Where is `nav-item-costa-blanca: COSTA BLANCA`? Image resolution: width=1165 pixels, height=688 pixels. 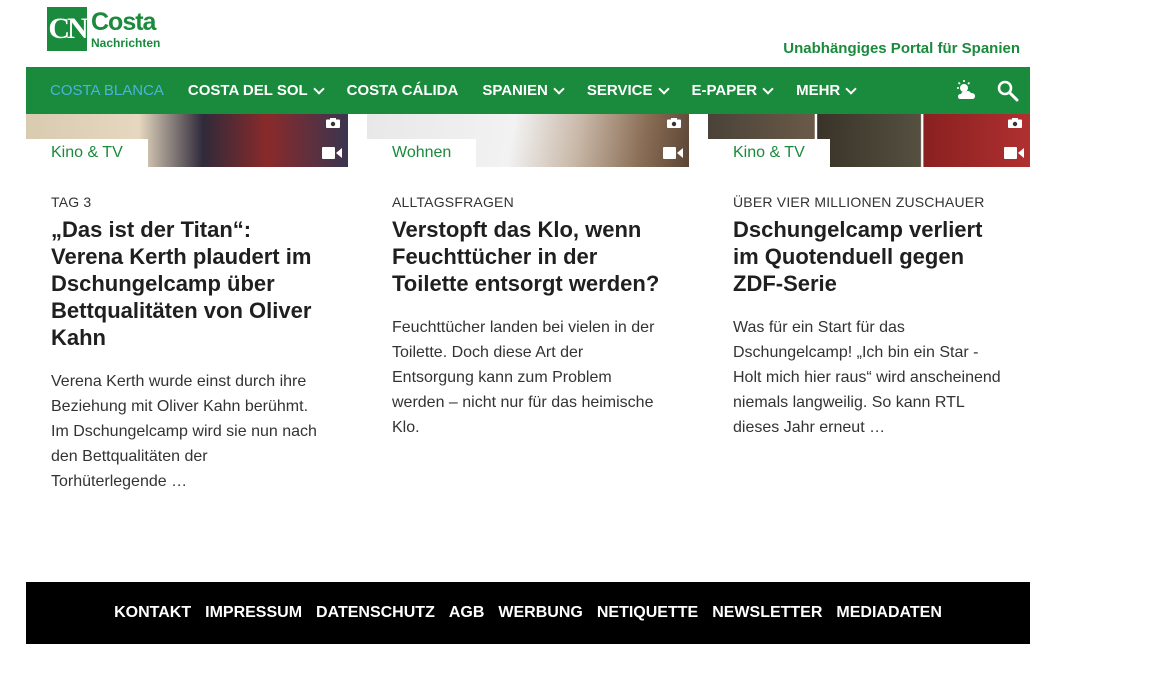
nav-item-costa-blanca: COSTA BLANCA is located at coordinates (107, 90).